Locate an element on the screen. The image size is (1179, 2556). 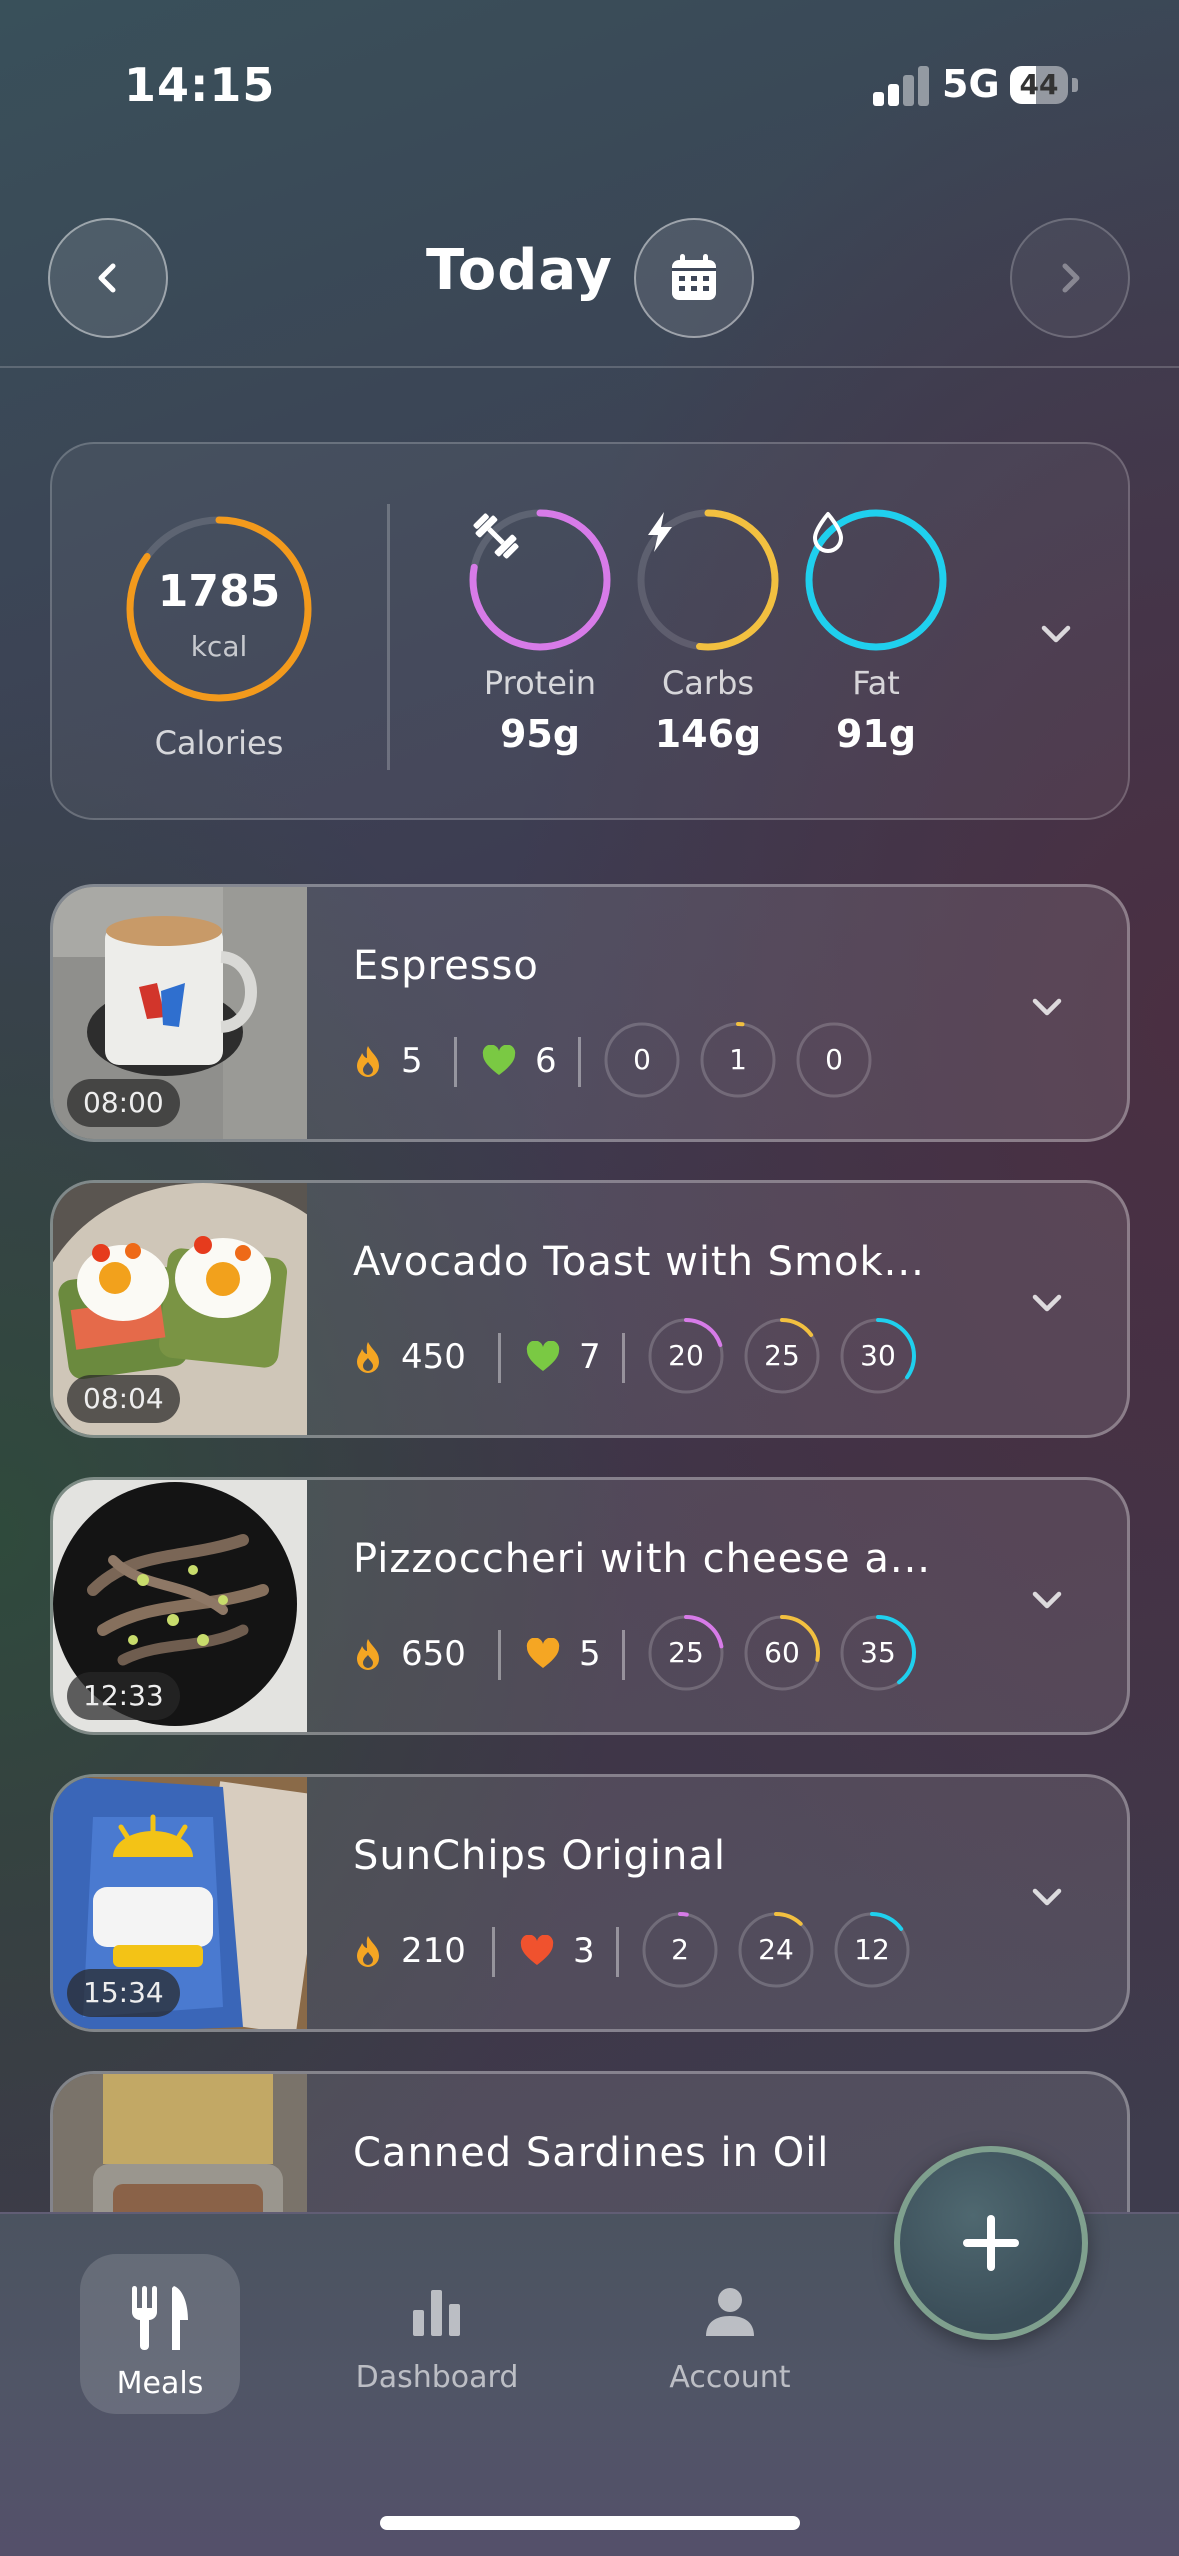
calendar-icon is located at coordinates (694, 277).